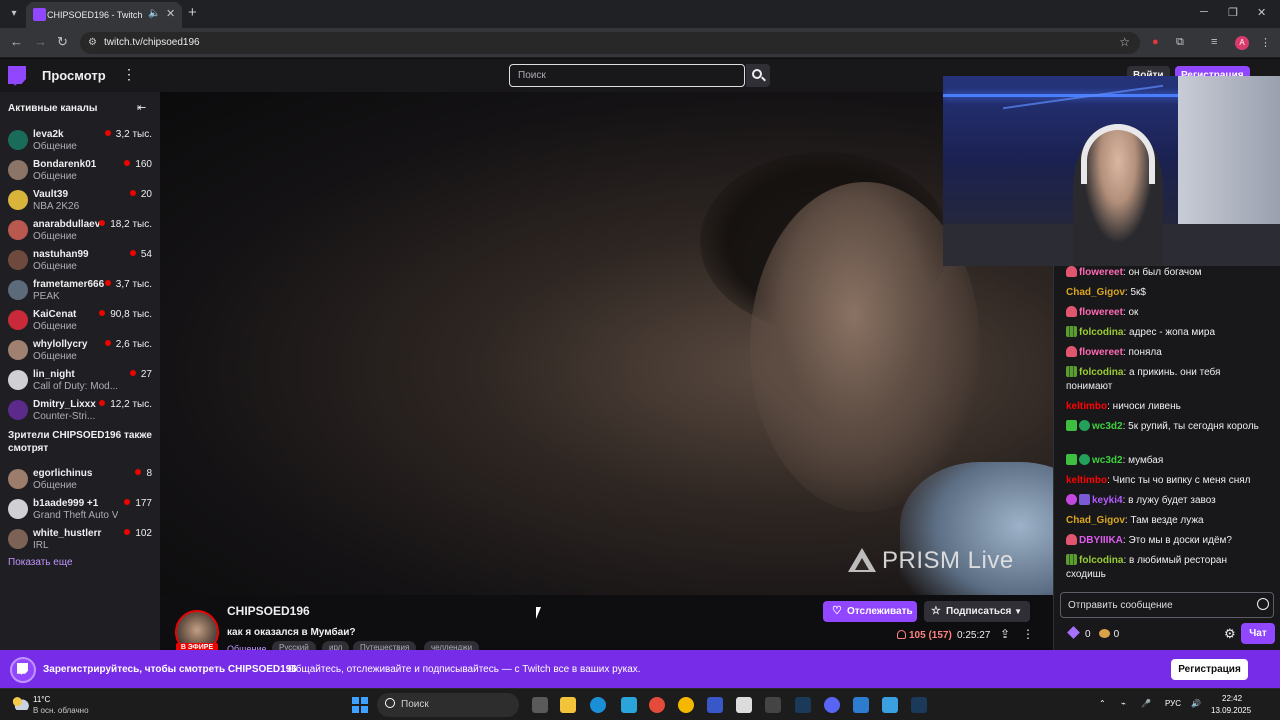 The width and height of the screenshot is (1280, 720). What do you see at coordinates (268, 611) in the screenshot?
I see `streamer-name: CHIPSOED196` at bounding box center [268, 611].